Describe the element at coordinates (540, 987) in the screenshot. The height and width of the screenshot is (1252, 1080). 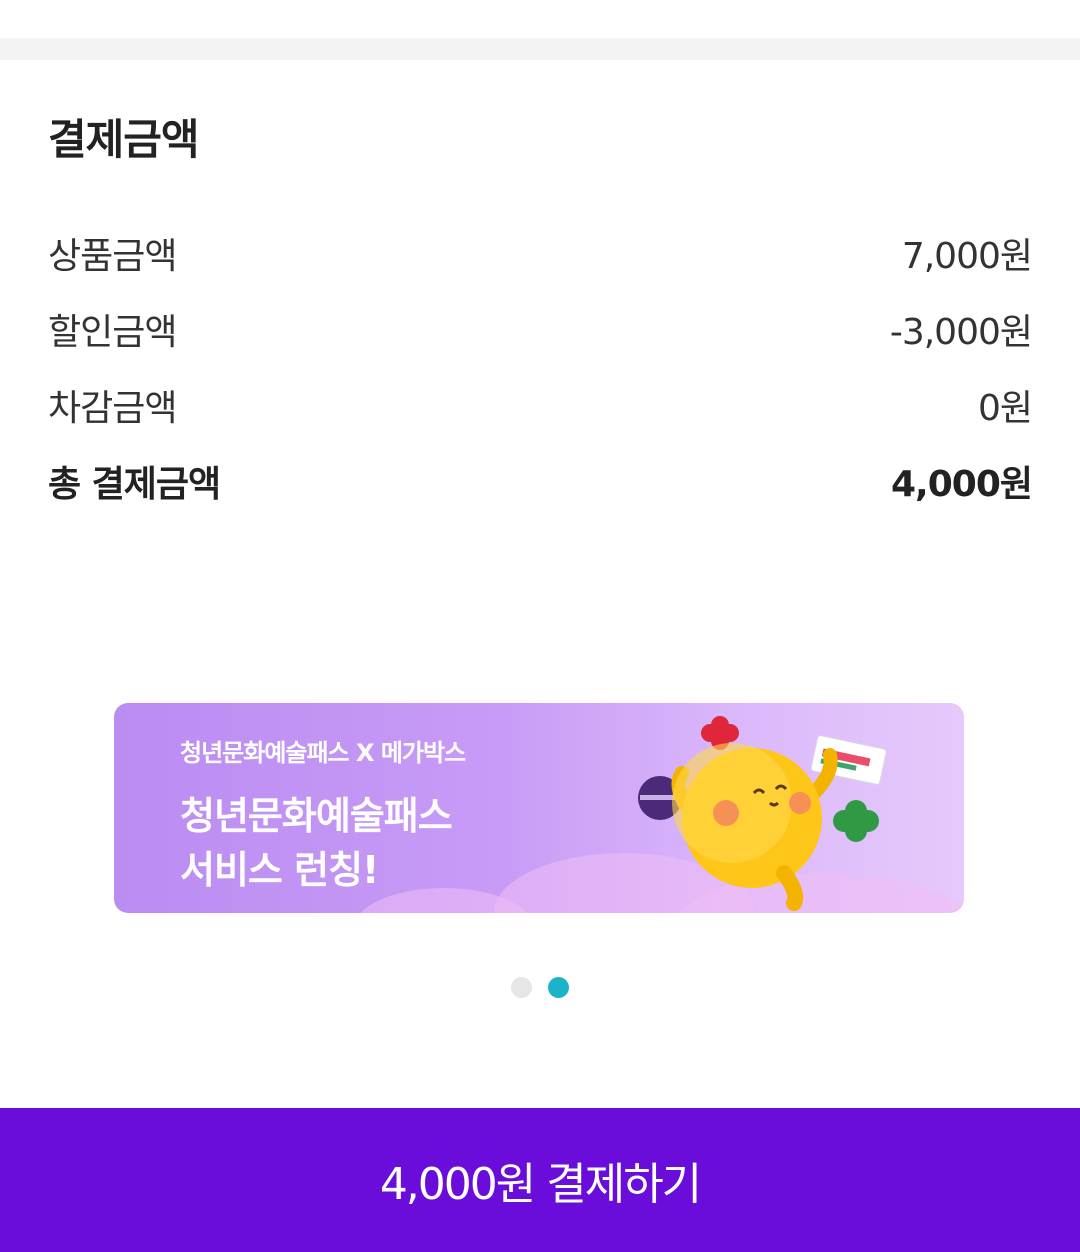
I see `carousel-indicator` at that location.